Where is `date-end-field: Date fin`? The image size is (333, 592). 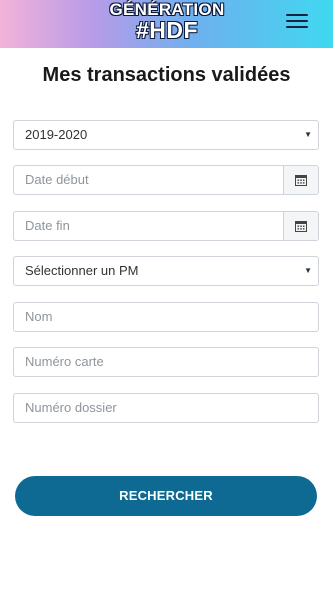 date-end-field: Date fin is located at coordinates (166, 226).